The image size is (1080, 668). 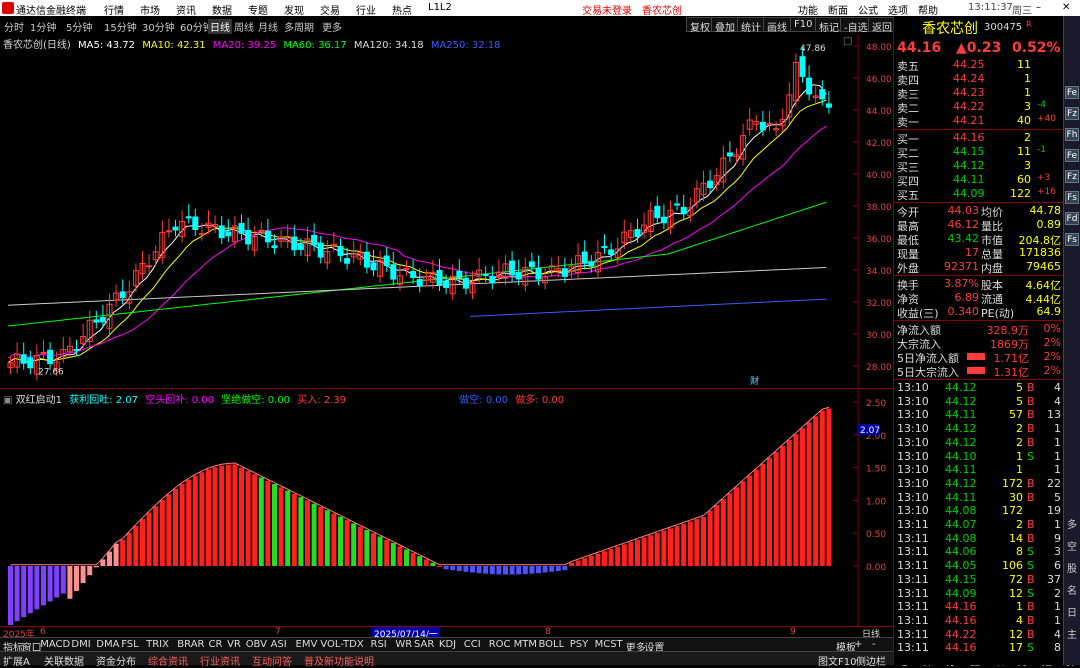 What do you see at coordinates (294, 9) in the screenshot?
I see `menu-item: 发现` at bounding box center [294, 9].